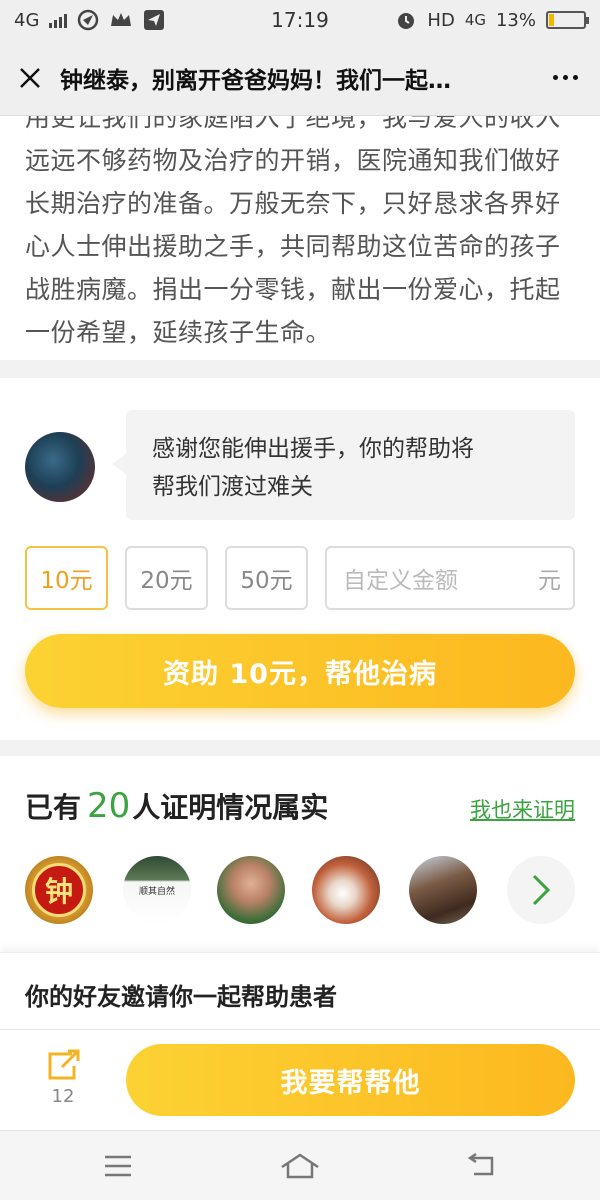  I want to click on close-button, so click(30, 78).